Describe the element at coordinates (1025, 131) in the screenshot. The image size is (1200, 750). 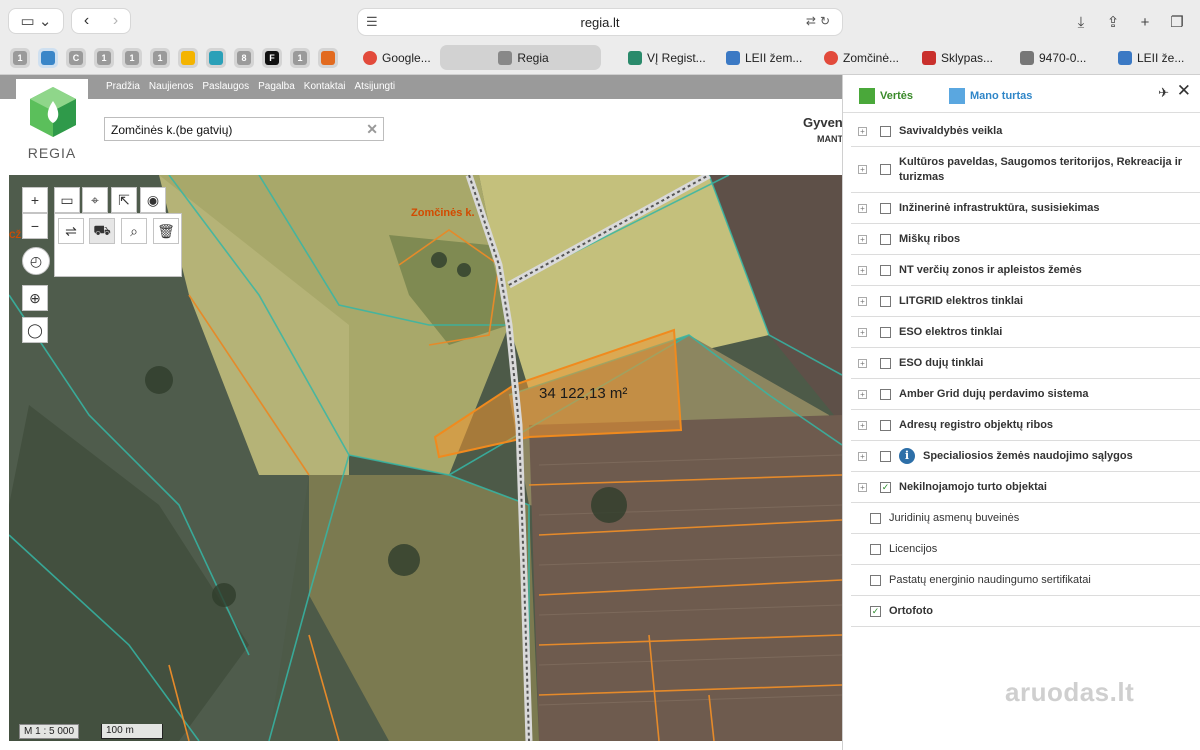
I see `layer-item: + Savivaldybės veikla` at that location.